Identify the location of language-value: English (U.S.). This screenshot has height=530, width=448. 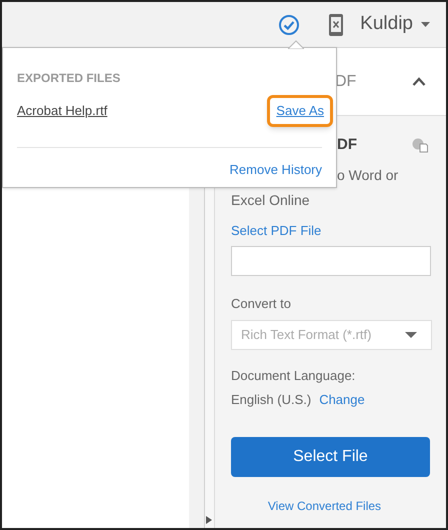
(271, 400).